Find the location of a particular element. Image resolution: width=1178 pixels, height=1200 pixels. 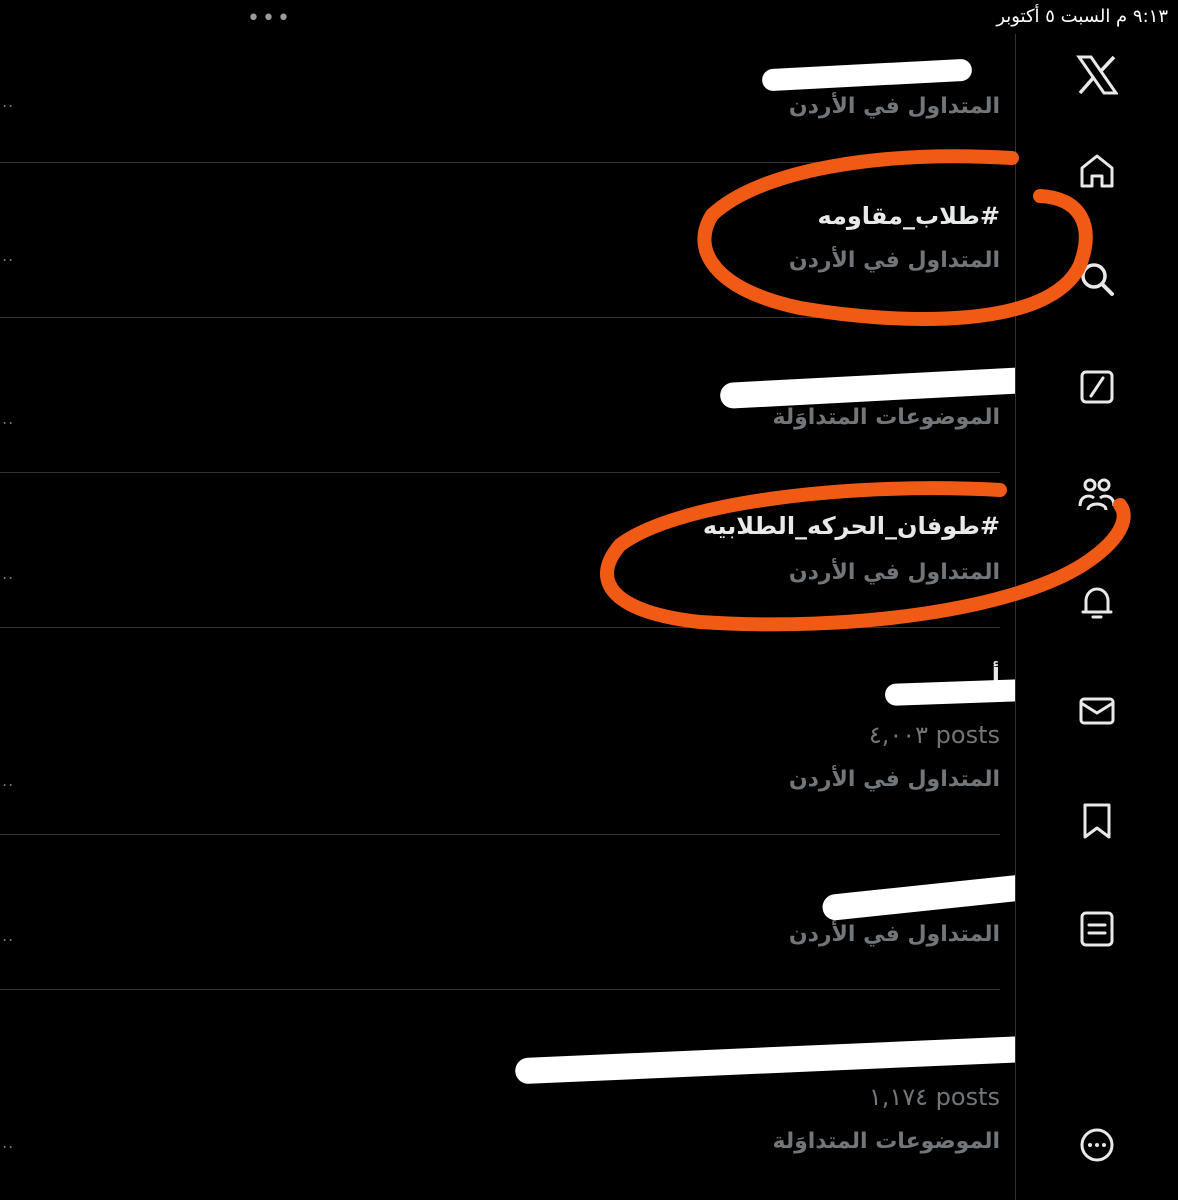

lists-icon is located at coordinates (1097, 929).